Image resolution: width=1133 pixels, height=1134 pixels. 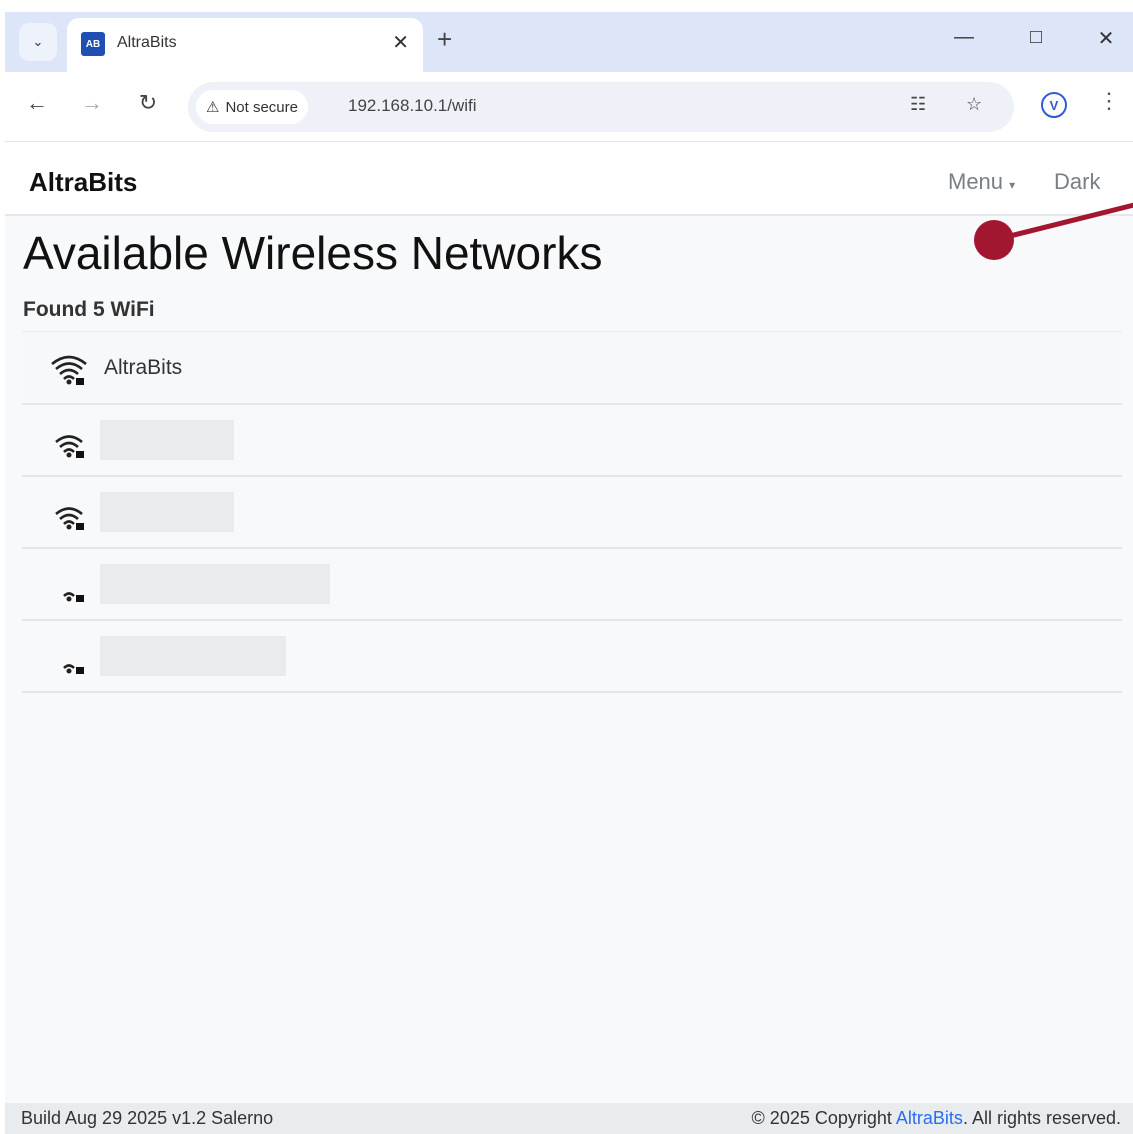 I want to click on build-info: Build Aug 29 2025 v1.2 Salerno, so click(x=147, y=1118).